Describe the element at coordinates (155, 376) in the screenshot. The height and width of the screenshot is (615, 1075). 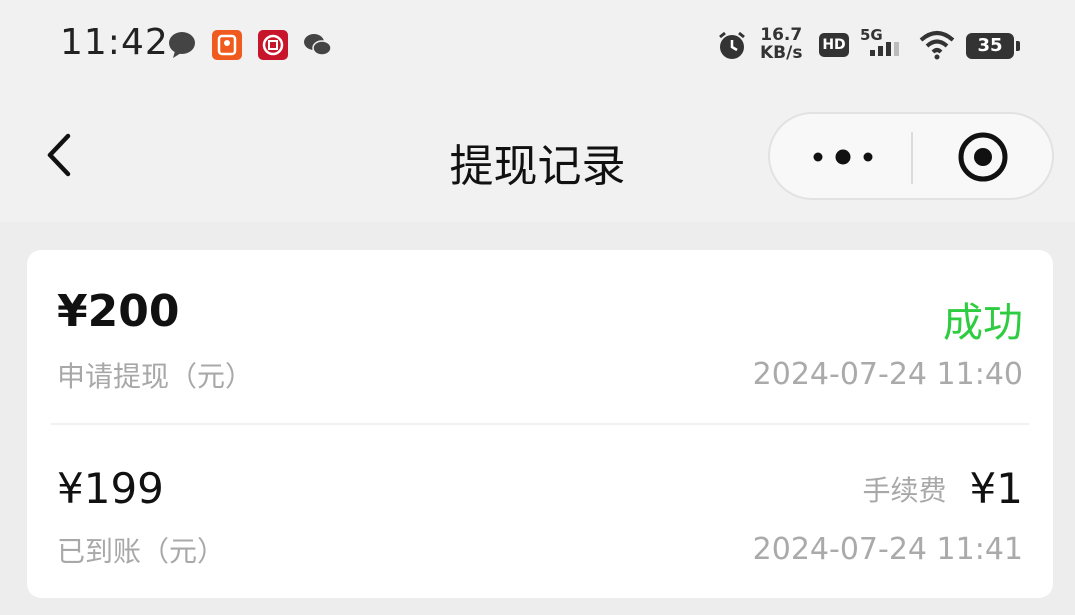
I see `request-label: 申请提现（元）` at that location.